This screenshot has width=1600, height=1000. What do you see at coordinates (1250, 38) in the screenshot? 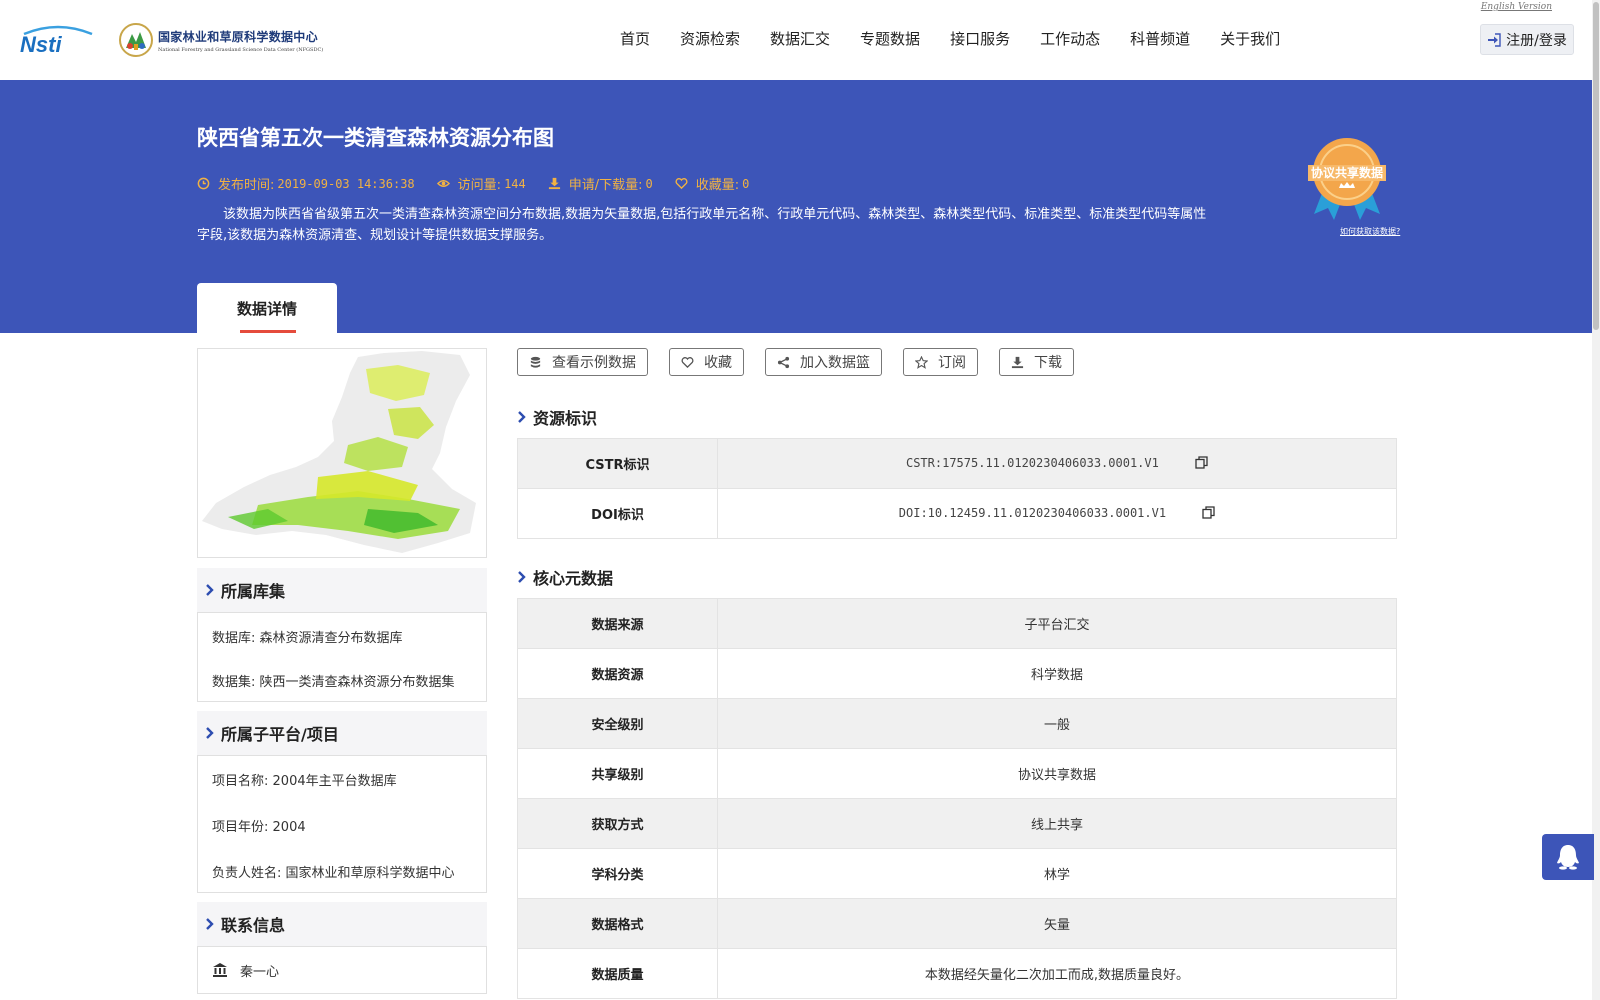
I see `nav-about-us: 关于我们` at bounding box center [1250, 38].